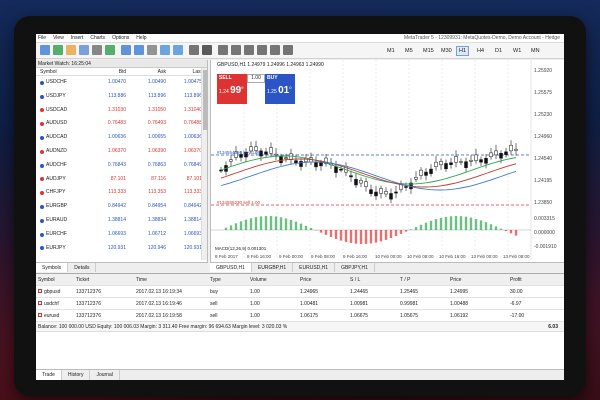 The image size is (600, 400). I want to click on timeframe-h1: H1, so click(463, 51).